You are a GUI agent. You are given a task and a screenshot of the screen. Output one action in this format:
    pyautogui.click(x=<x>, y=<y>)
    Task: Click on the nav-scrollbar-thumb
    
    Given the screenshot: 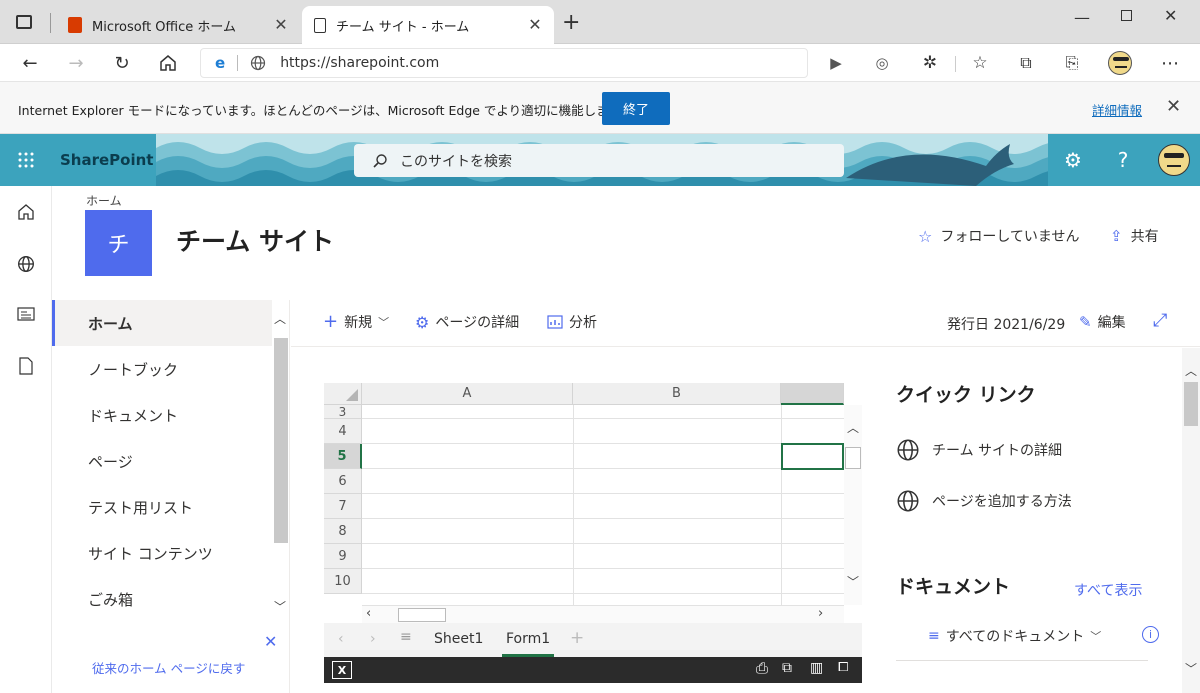 What is the action you would take?
    pyautogui.click(x=281, y=440)
    